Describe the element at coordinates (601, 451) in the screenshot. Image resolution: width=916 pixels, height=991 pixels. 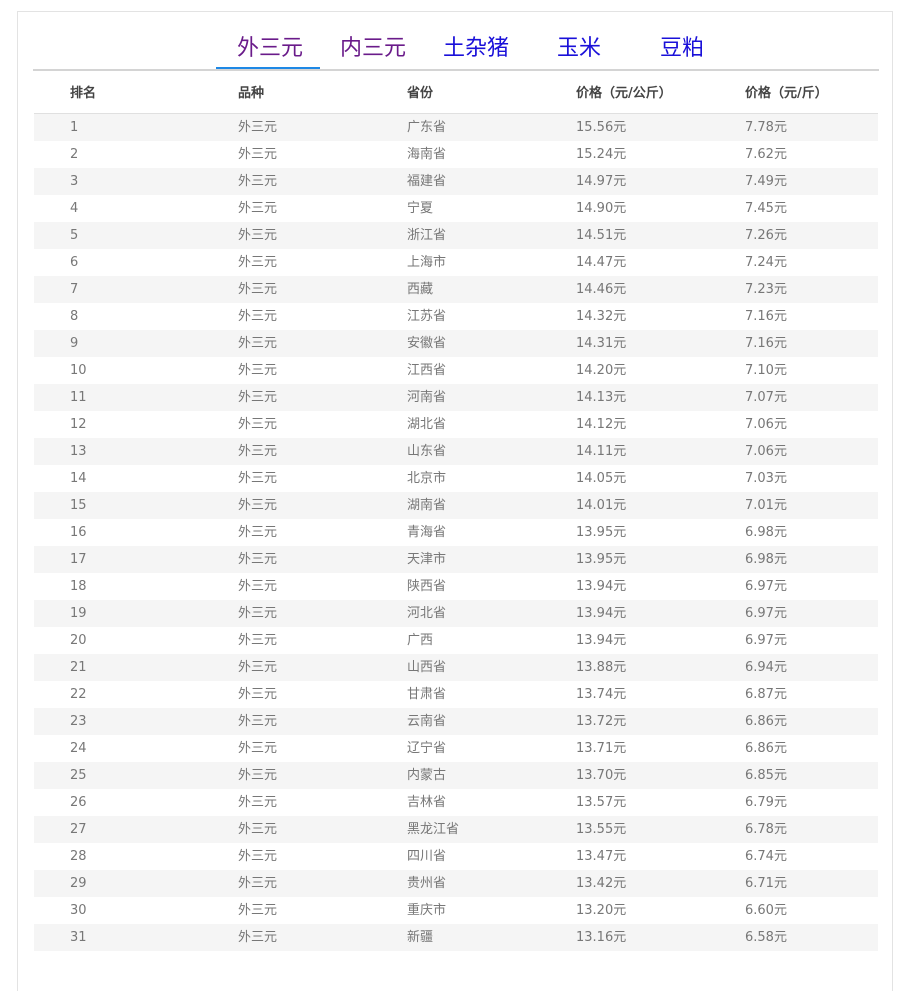
I see `price-kg-cell: 14.11元` at that location.